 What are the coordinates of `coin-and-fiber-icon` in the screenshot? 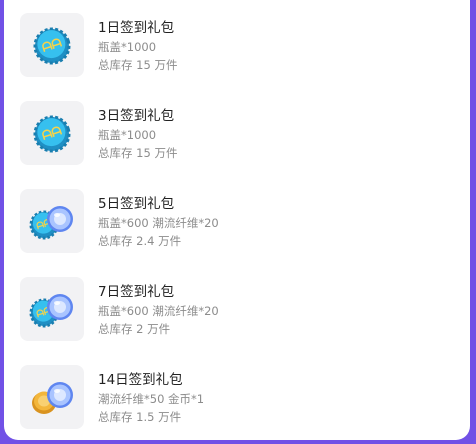 It's located at (52, 397).